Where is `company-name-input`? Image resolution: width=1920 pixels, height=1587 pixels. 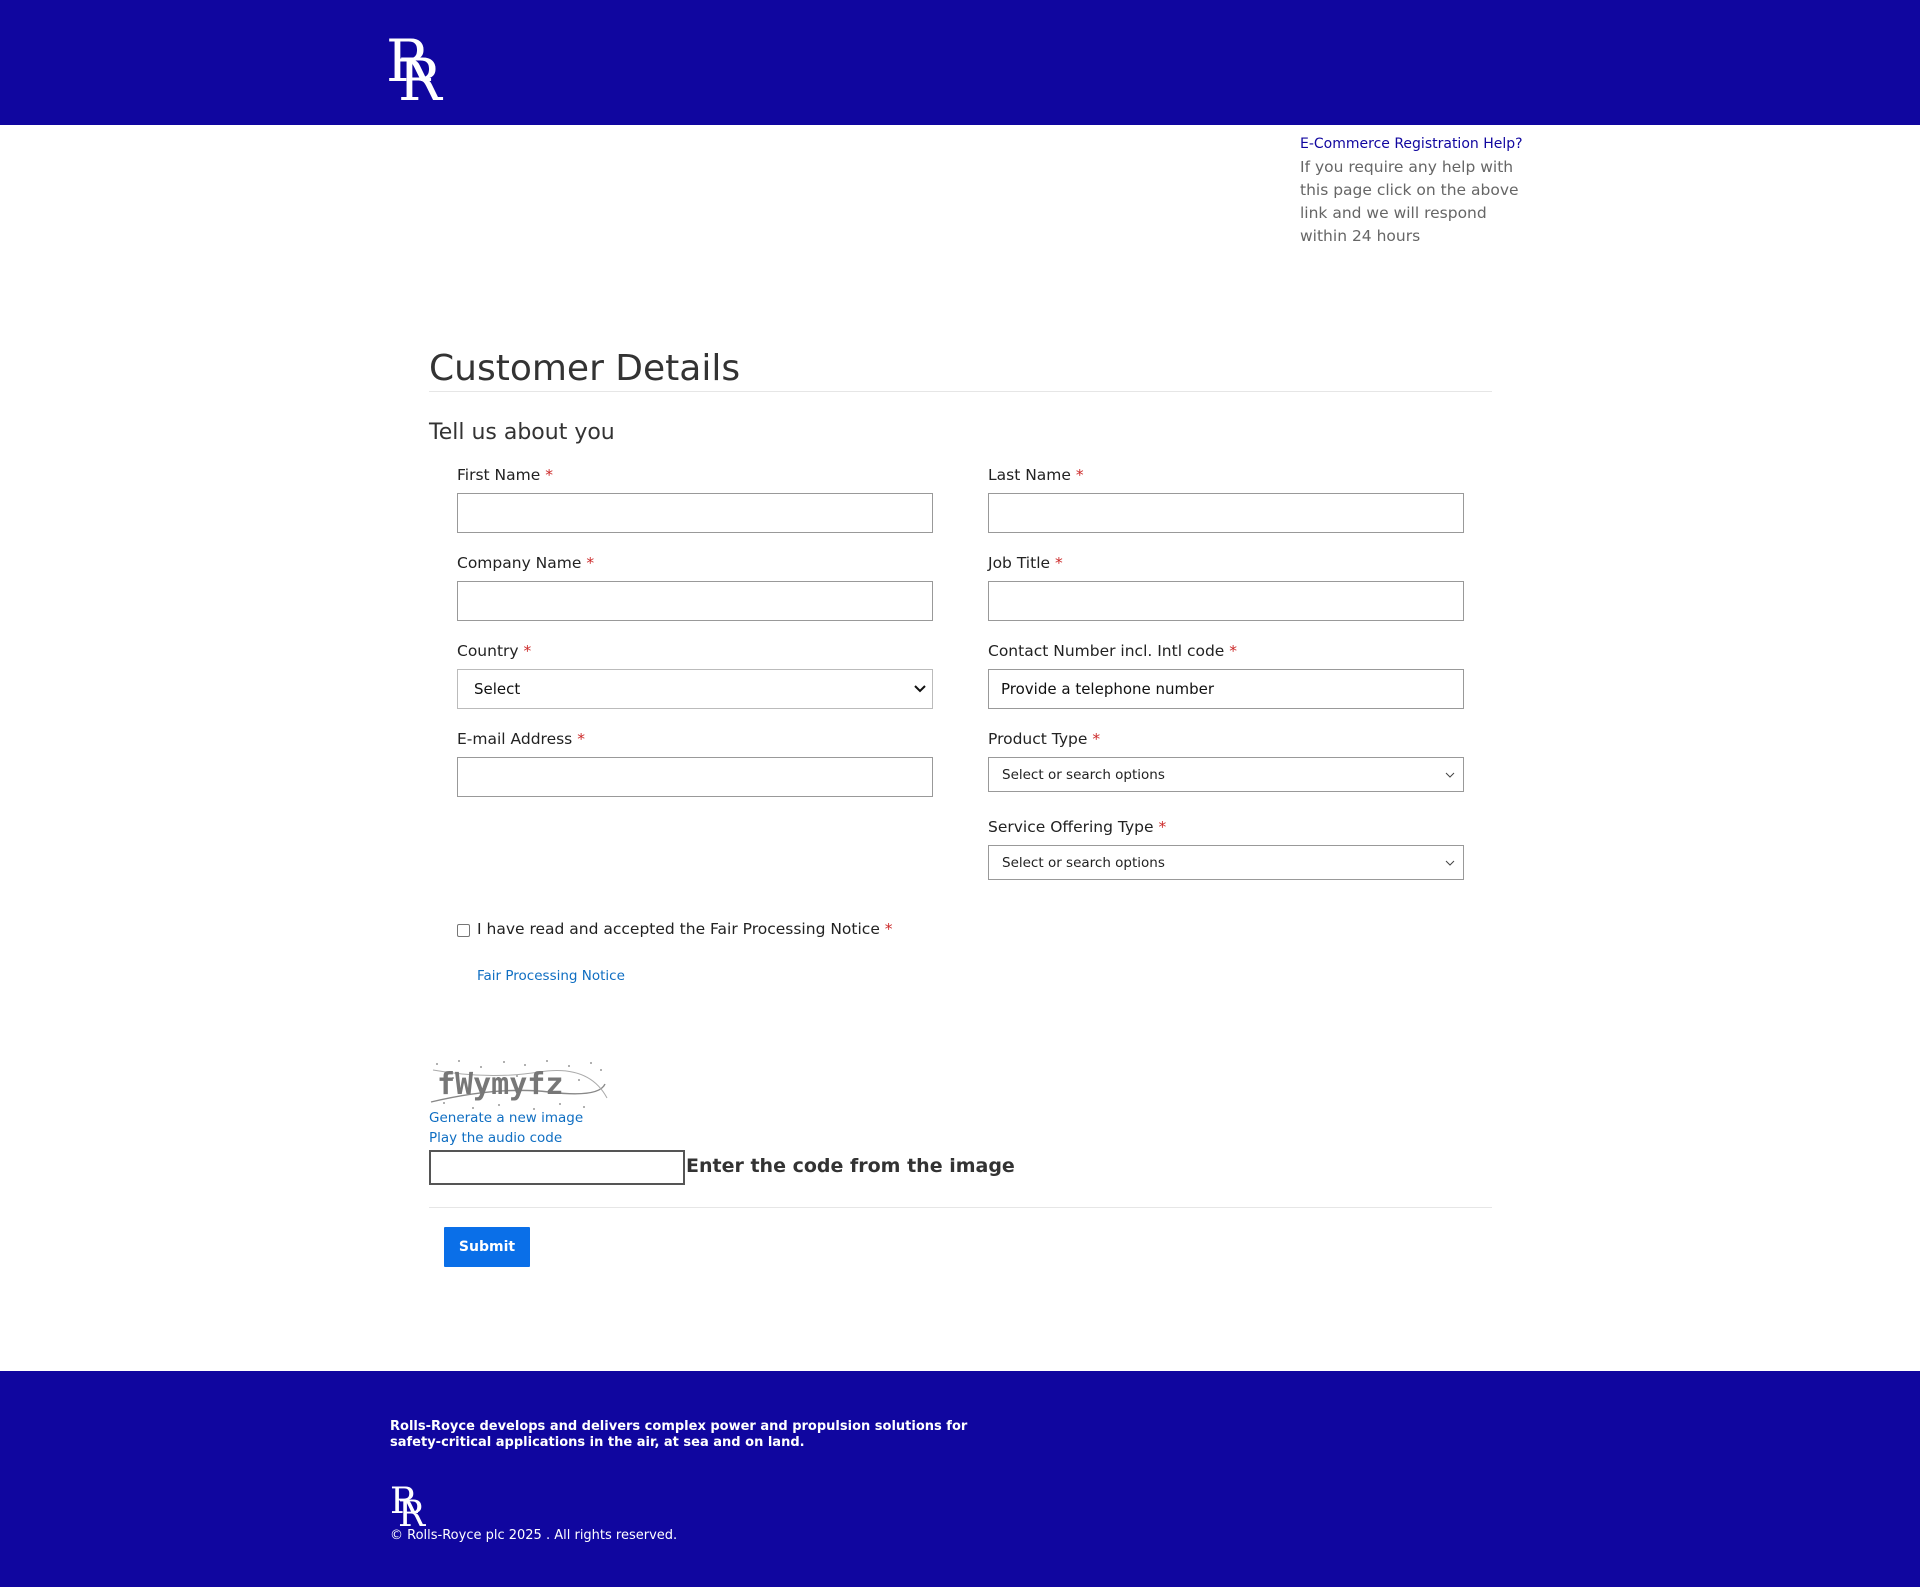 company-name-input is located at coordinates (695, 601).